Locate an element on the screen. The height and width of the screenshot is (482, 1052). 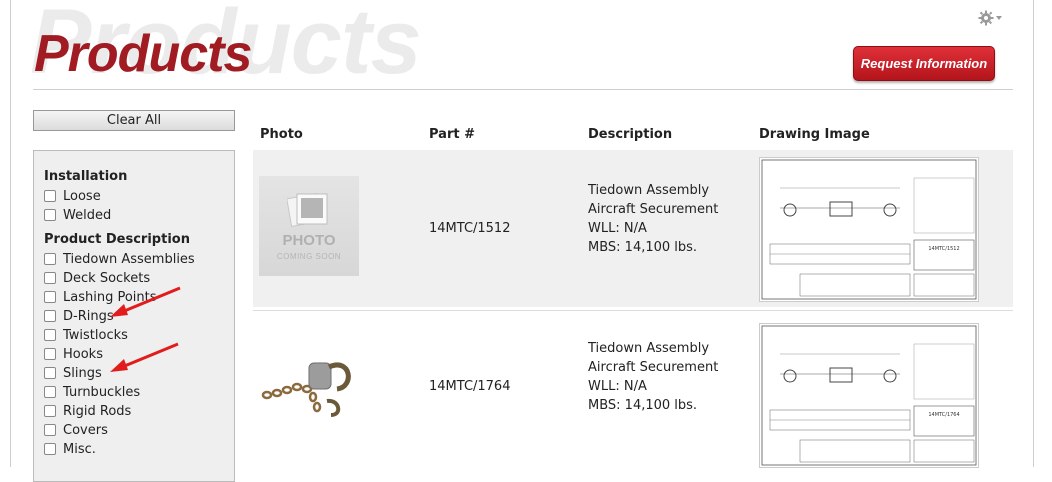
filter-option-label: Slings is located at coordinates (82, 373).